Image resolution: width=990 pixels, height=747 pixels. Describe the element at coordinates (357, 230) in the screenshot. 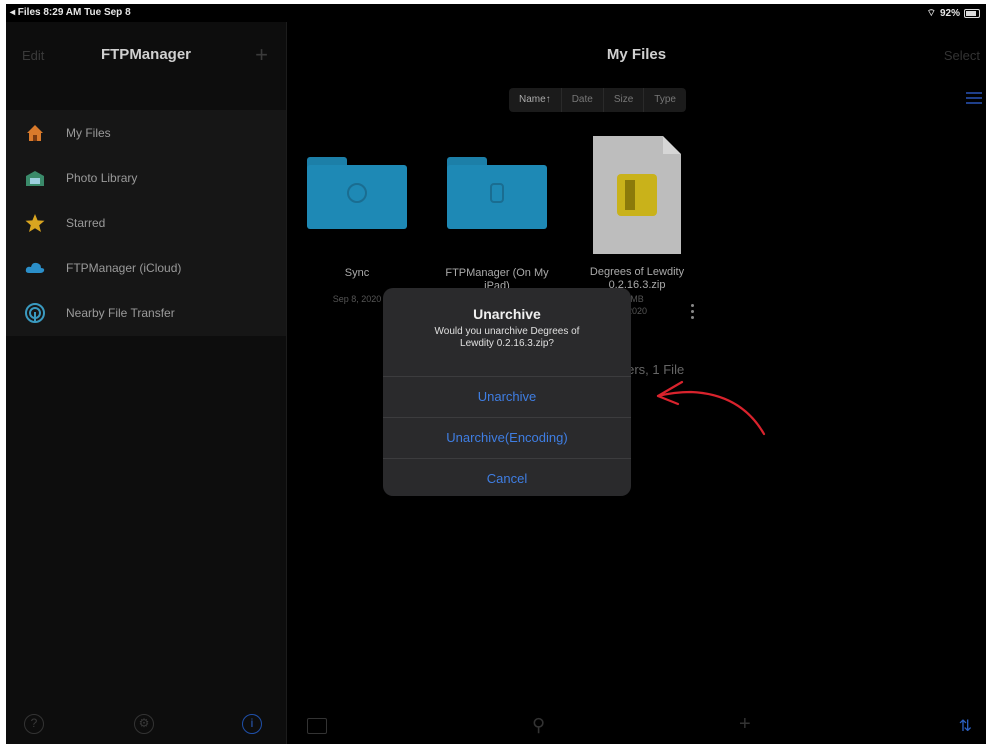

I see `file-item-sync: Sync Sep 8, 2020` at that location.